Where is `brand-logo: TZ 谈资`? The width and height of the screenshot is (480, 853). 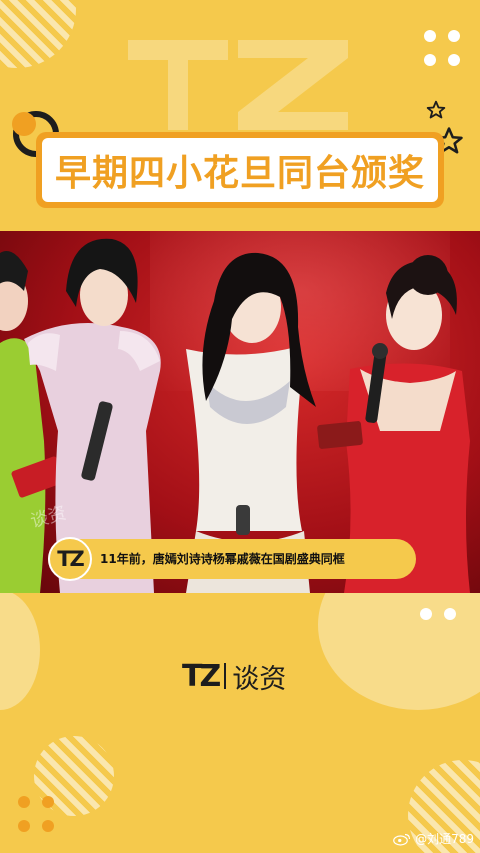 brand-logo: TZ 谈资 is located at coordinates (234, 676).